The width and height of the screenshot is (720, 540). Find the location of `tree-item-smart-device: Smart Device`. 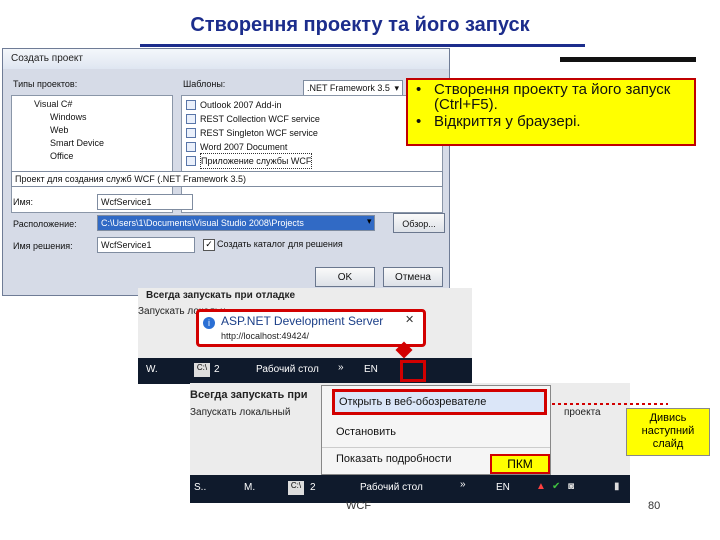

tree-item-smart-device: Smart Device is located at coordinates (92, 143).